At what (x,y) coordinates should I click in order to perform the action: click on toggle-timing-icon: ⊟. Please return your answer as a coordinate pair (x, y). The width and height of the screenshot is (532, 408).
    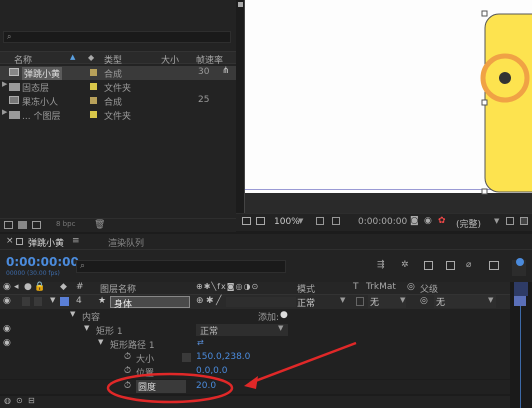
    Looking at the image, I should click on (31, 400).